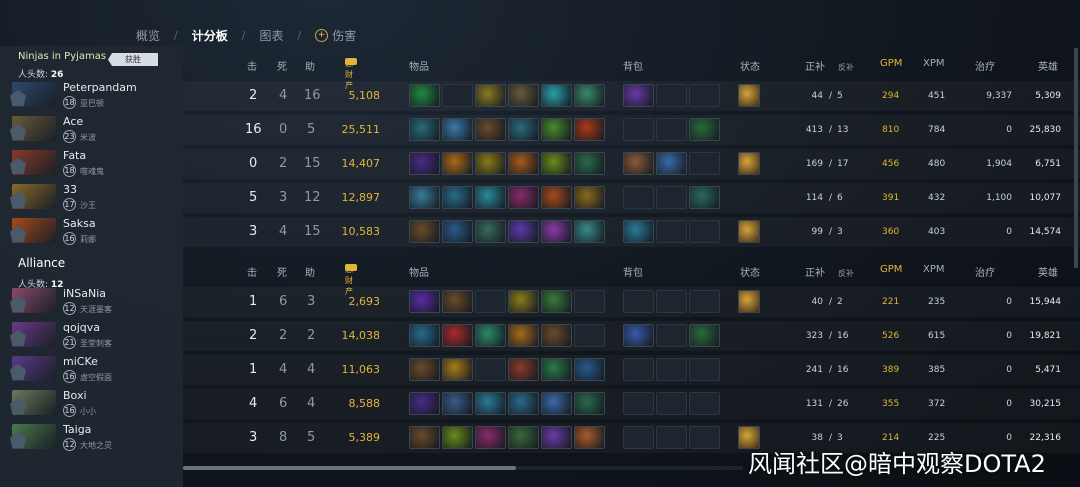  Describe the element at coordinates (74, 155) in the screenshot. I see `player-name: Fata` at that location.